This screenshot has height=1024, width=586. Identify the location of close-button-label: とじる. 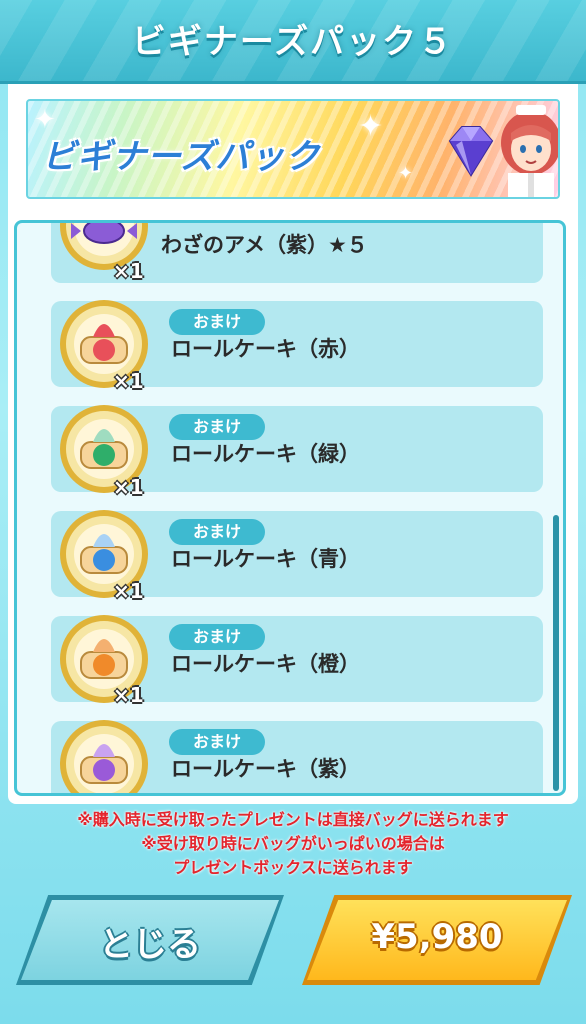
(150, 945).